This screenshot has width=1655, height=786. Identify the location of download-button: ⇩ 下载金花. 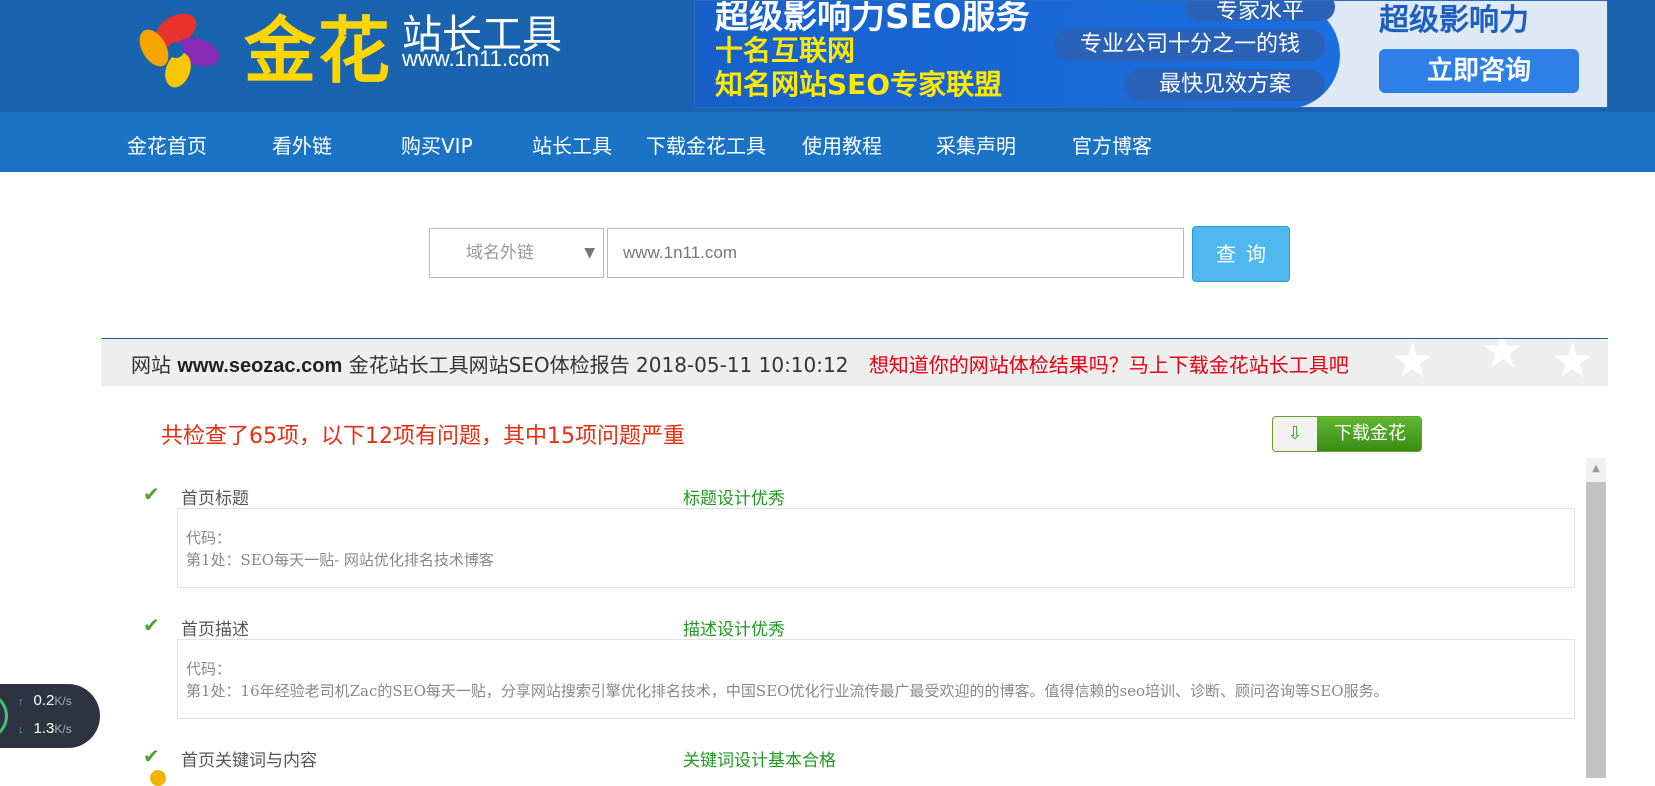
(1347, 434).